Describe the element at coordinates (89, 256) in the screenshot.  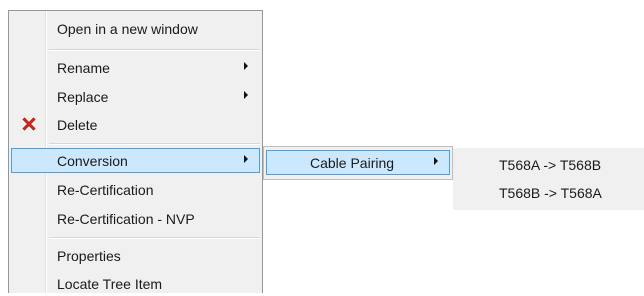
I see `menu-item-label: Properties` at that location.